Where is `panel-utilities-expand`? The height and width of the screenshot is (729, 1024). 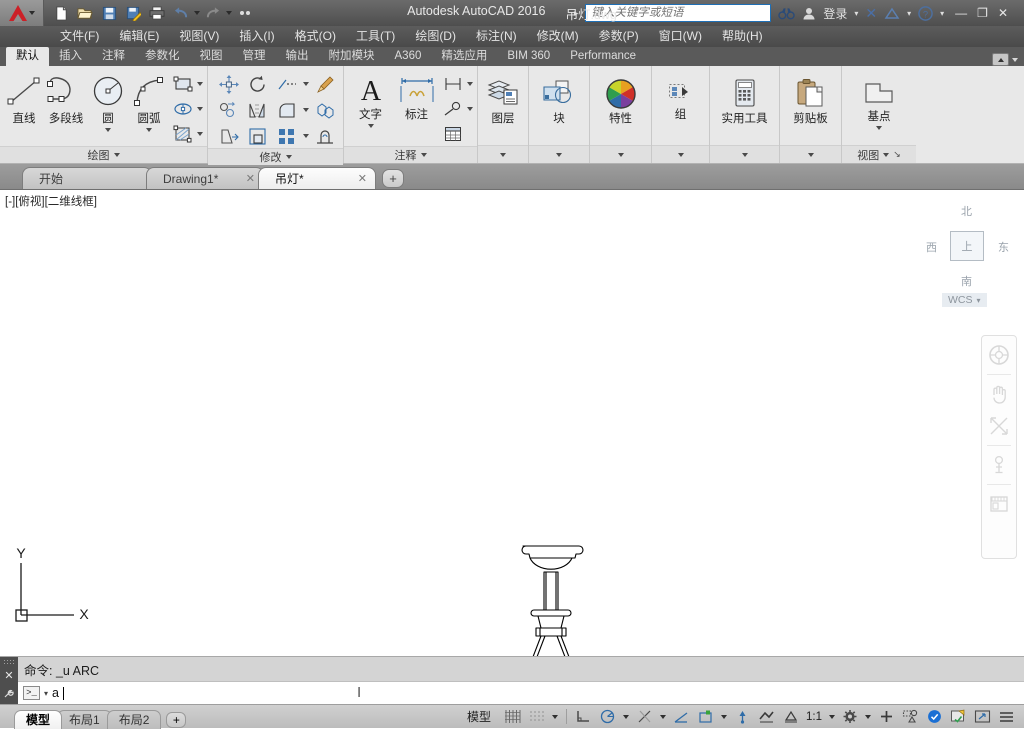 panel-utilities-expand is located at coordinates (744, 154).